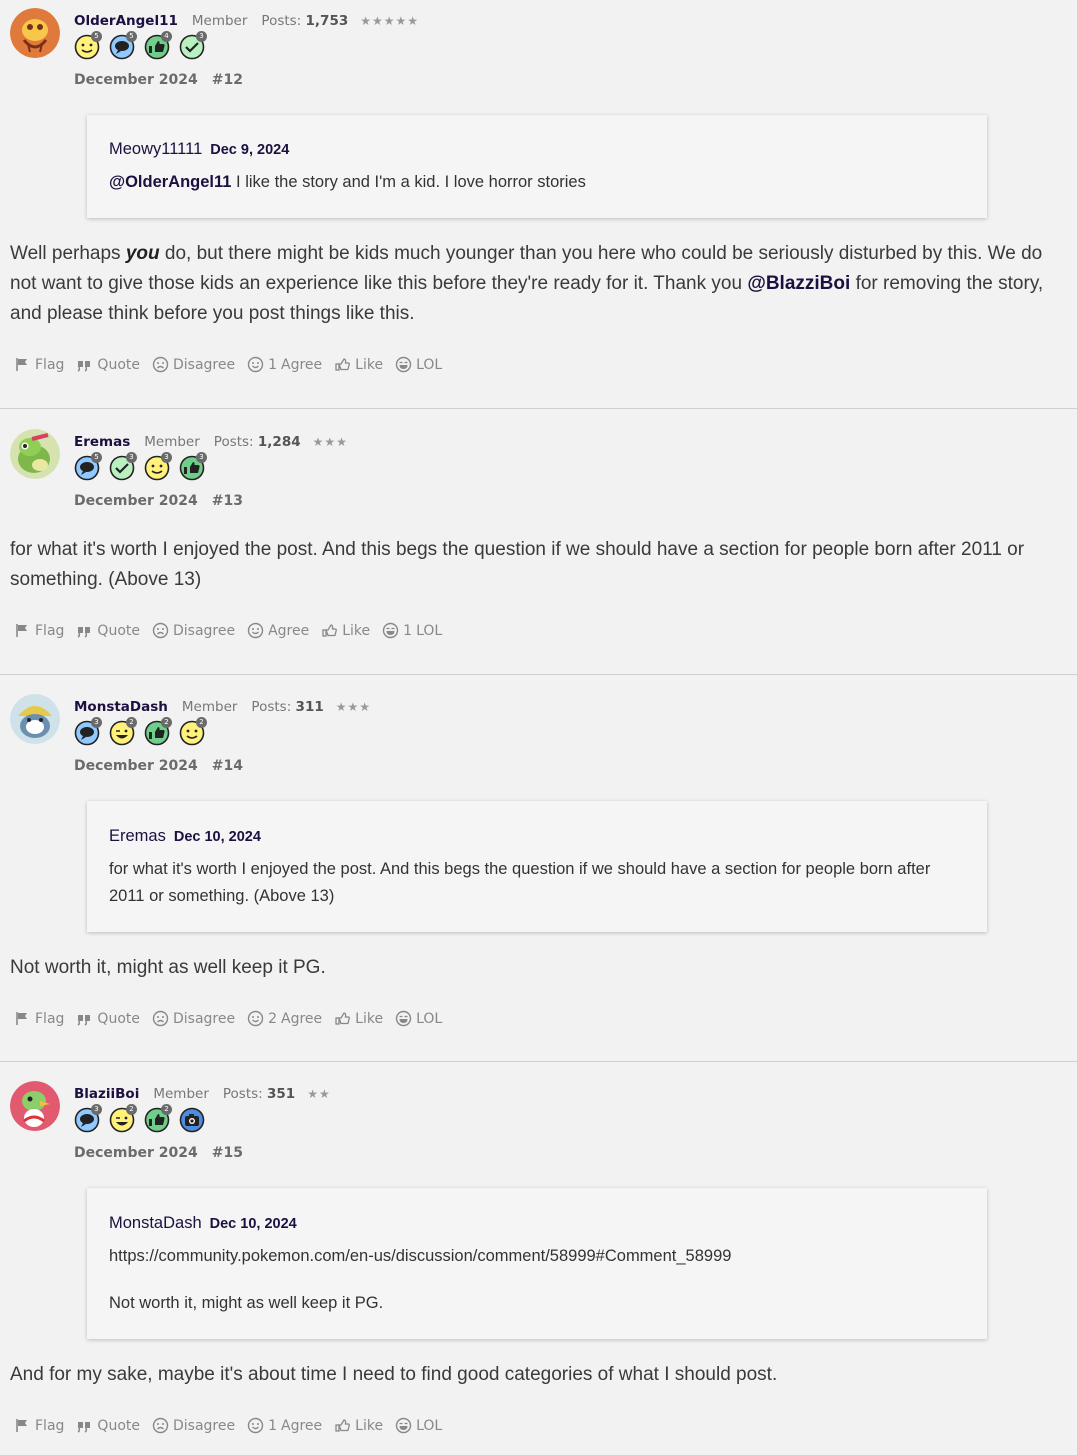  What do you see at coordinates (327, 21) in the screenshot?
I see `post-count-value: 1,753` at bounding box center [327, 21].